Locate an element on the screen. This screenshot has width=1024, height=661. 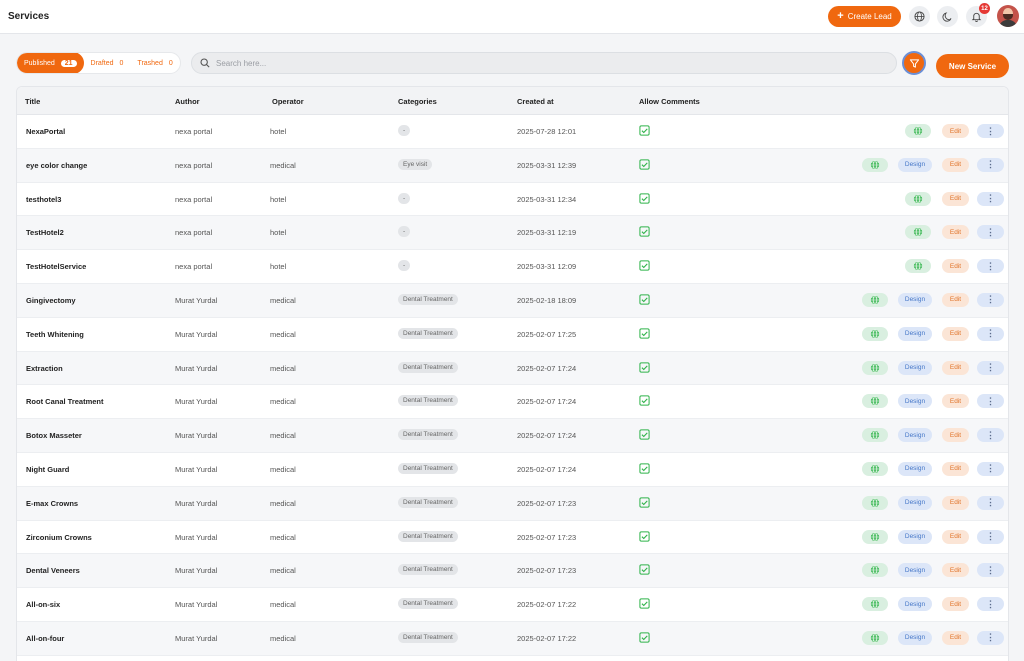
service-title: eye color change is located at coordinates (56, 165).